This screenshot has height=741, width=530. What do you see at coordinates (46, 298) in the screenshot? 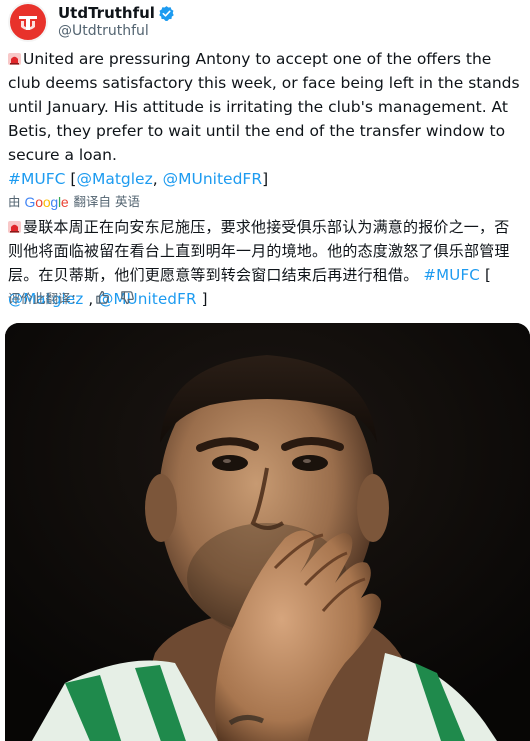
I see `rate-label: 评价此翻译：` at bounding box center [46, 298].